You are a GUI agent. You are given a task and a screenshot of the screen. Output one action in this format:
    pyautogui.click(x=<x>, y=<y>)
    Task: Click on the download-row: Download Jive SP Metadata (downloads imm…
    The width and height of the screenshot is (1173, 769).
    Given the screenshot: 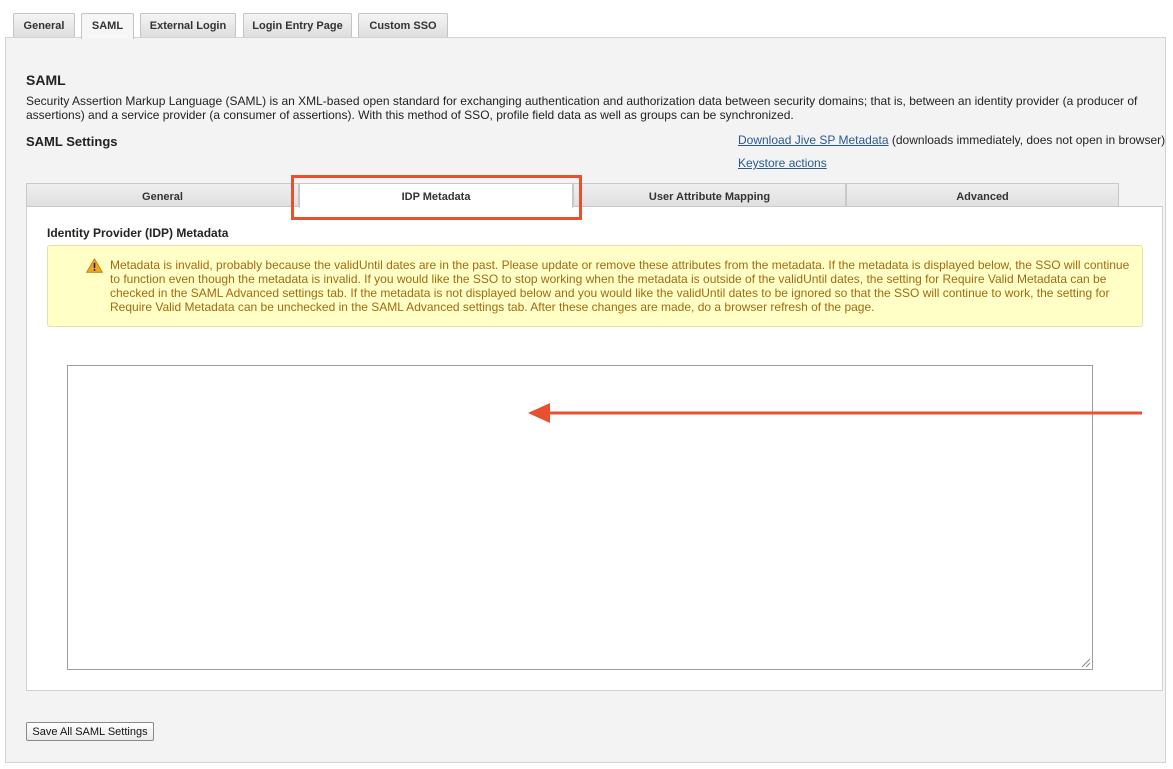 What is the action you would take?
    pyautogui.click(x=951, y=140)
    